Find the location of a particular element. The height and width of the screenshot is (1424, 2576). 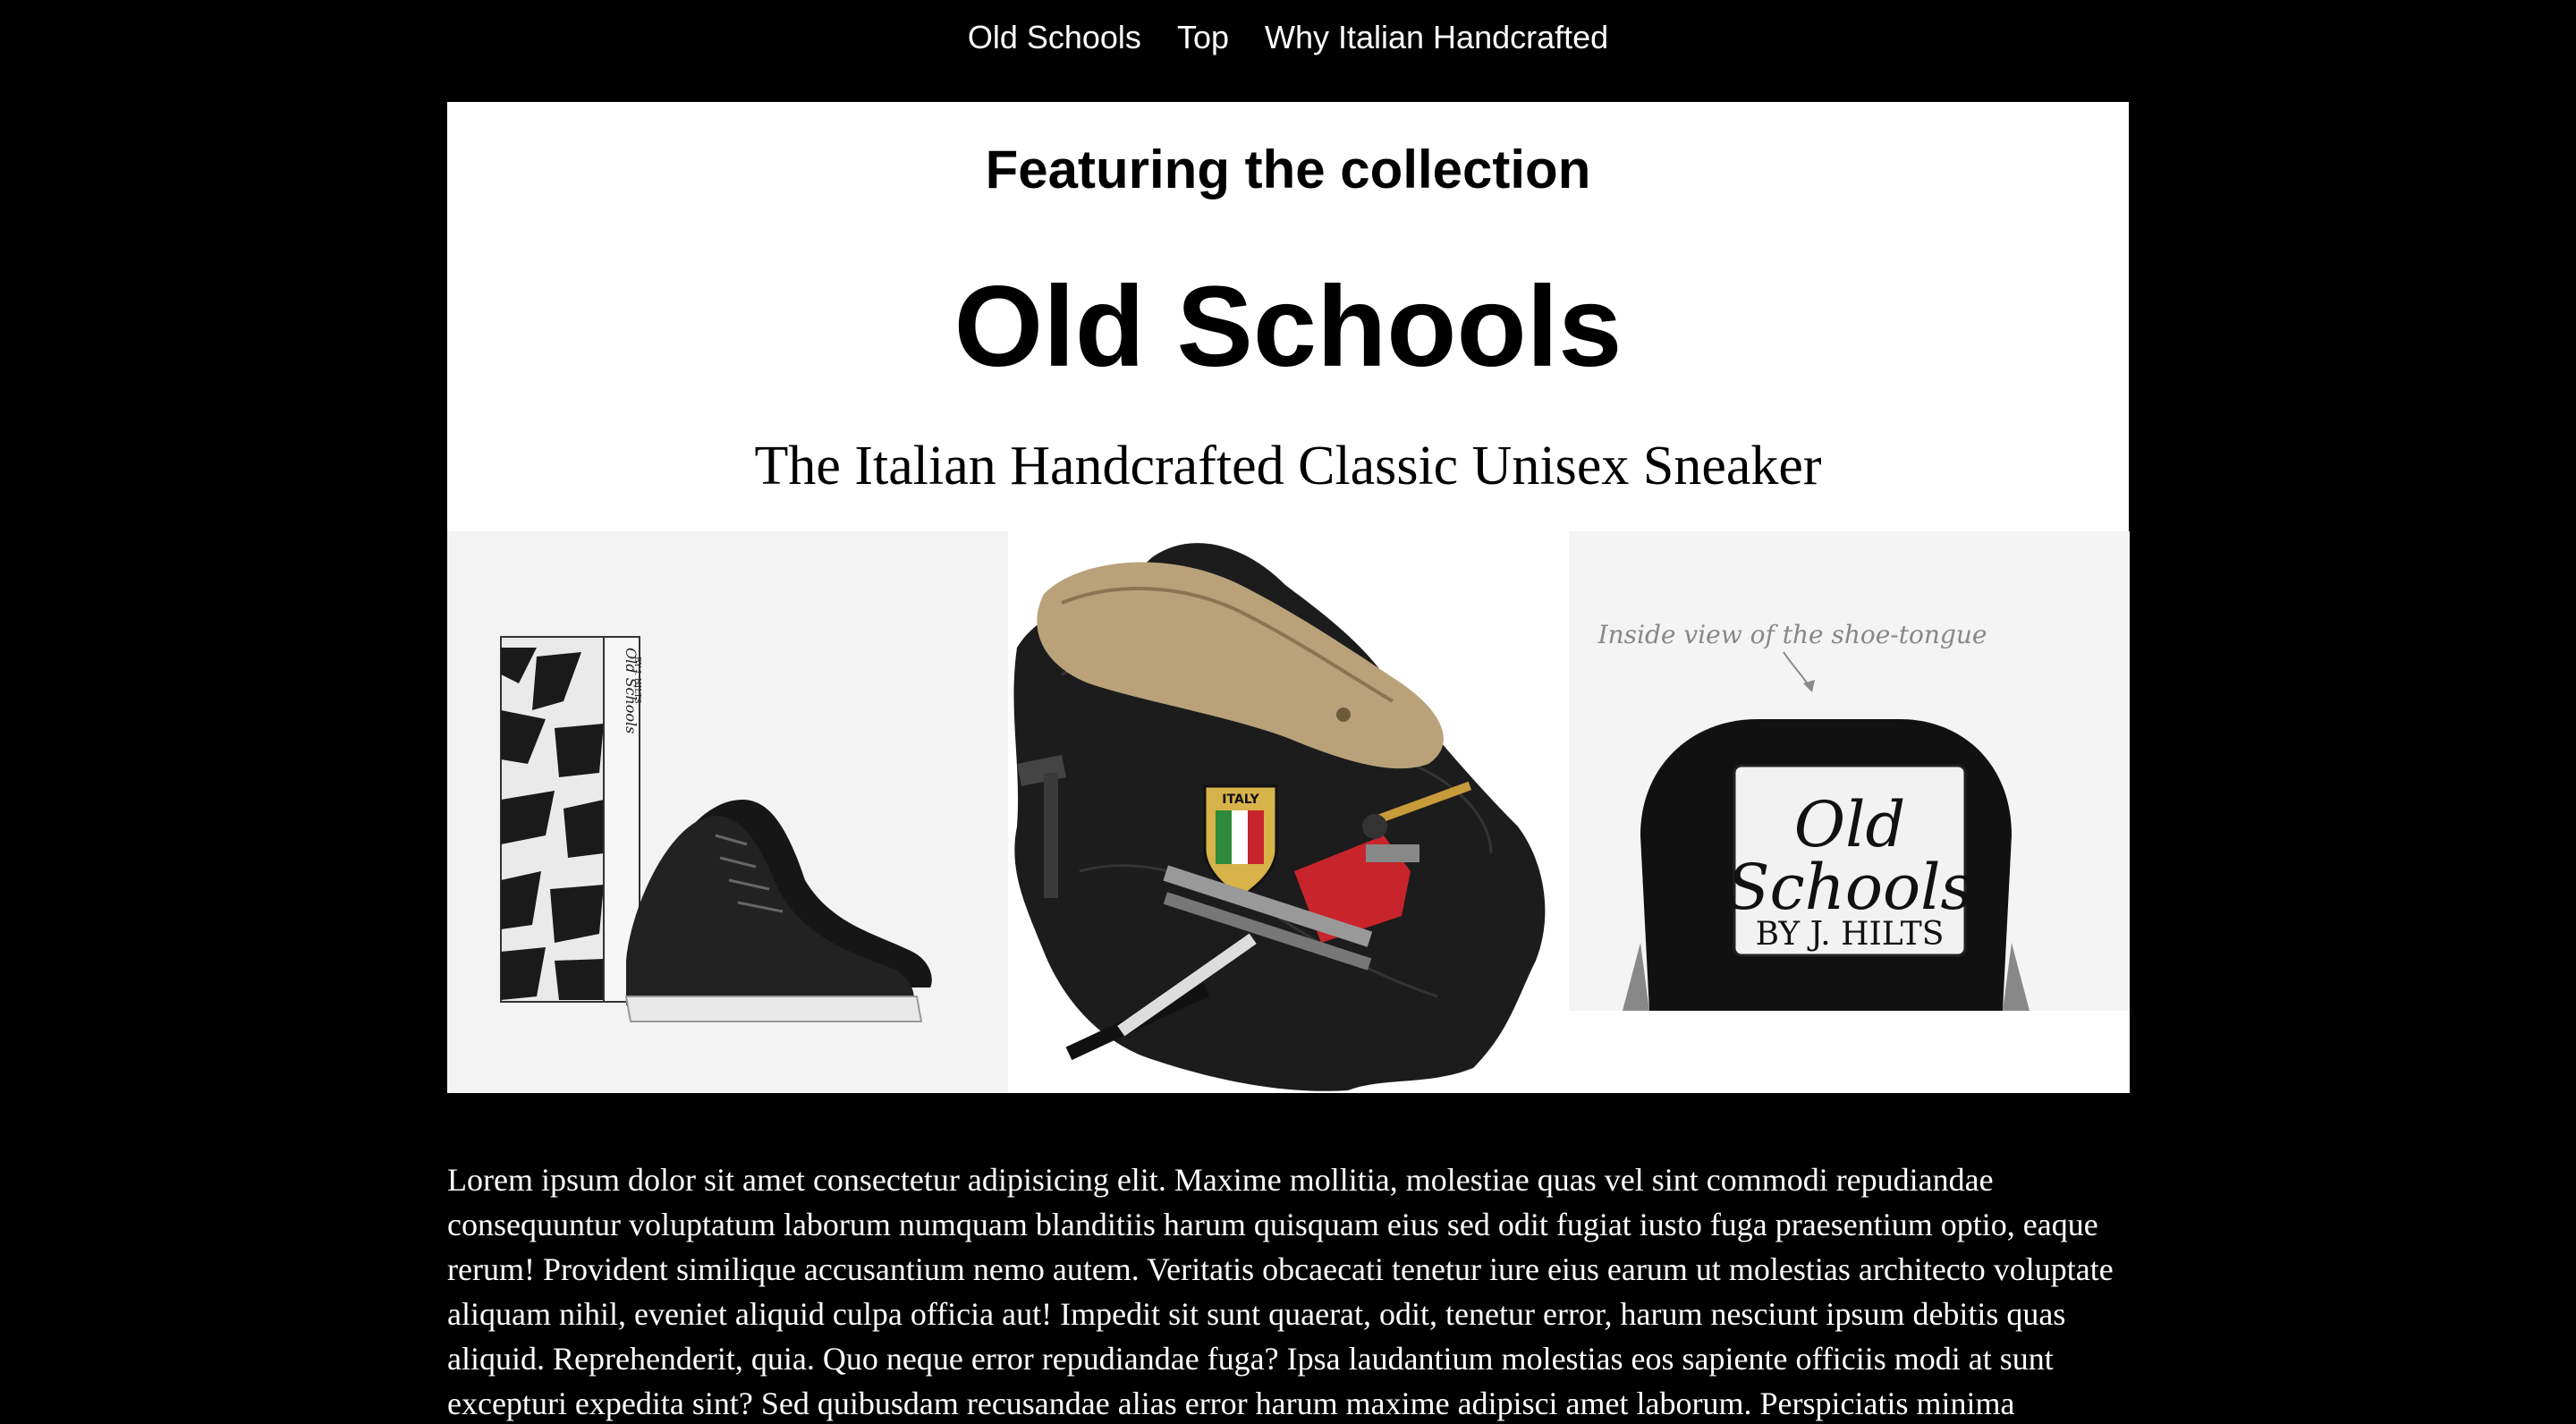

nav-link-old-schools: Old Schools is located at coordinates (1054, 37).